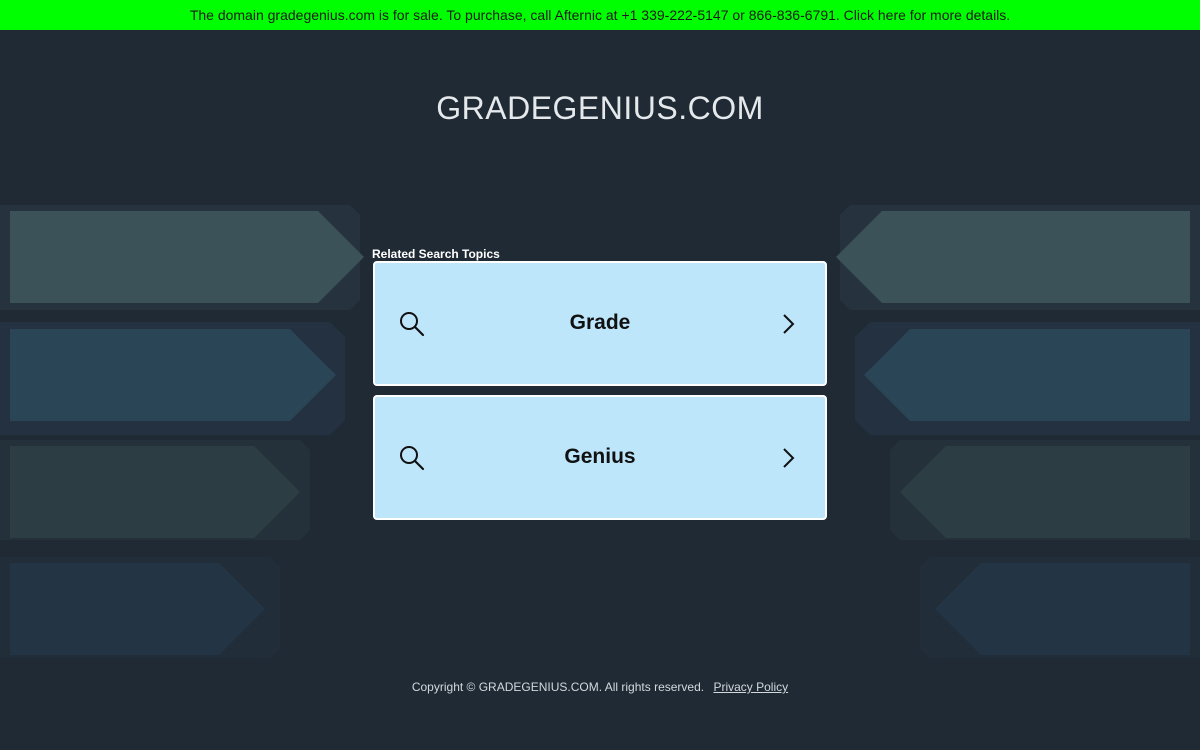  What do you see at coordinates (436, 254) in the screenshot?
I see `related-search-label: Related Search Topics` at bounding box center [436, 254].